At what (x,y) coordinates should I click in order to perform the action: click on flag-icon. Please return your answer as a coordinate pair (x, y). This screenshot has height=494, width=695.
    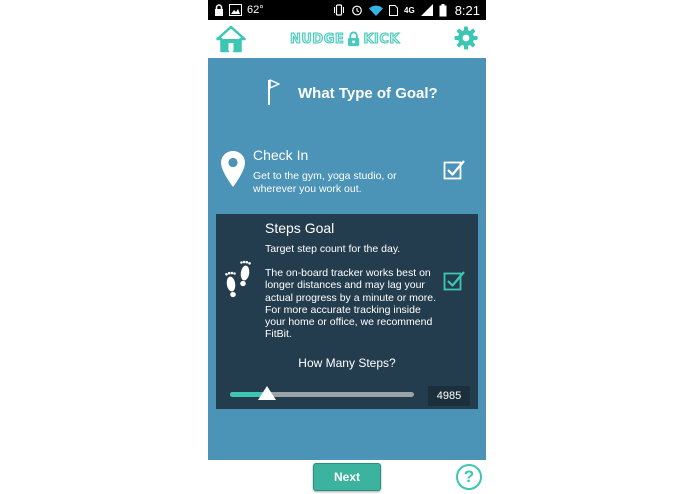
    Looking at the image, I should click on (274, 92).